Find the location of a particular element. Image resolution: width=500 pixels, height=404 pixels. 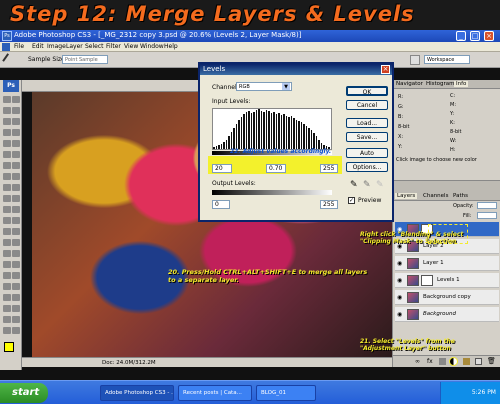

foreground-color-swatch is located at coordinates (9, 347).